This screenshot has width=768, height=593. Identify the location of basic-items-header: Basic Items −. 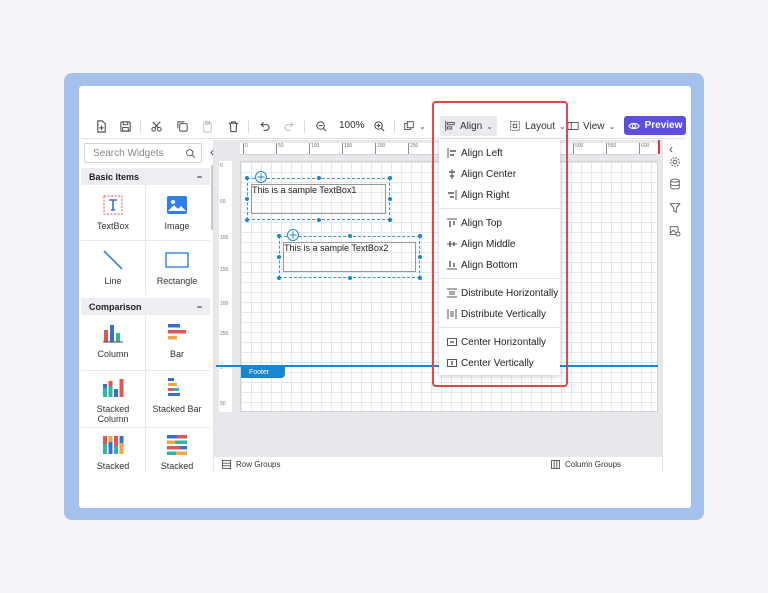
(145, 176).